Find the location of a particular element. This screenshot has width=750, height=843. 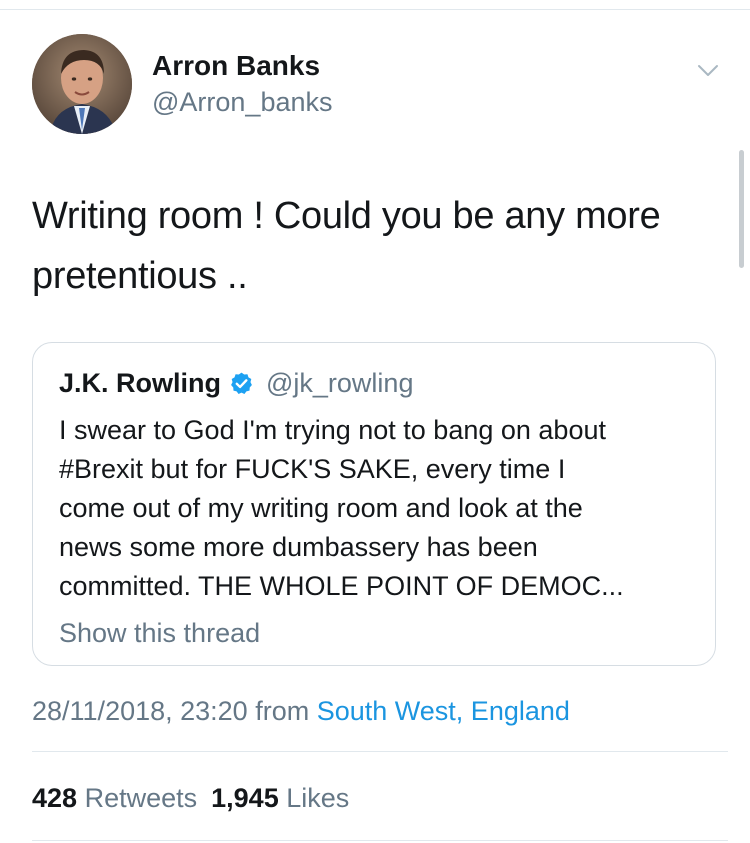

avatar-photo is located at coordinates (82, 84).